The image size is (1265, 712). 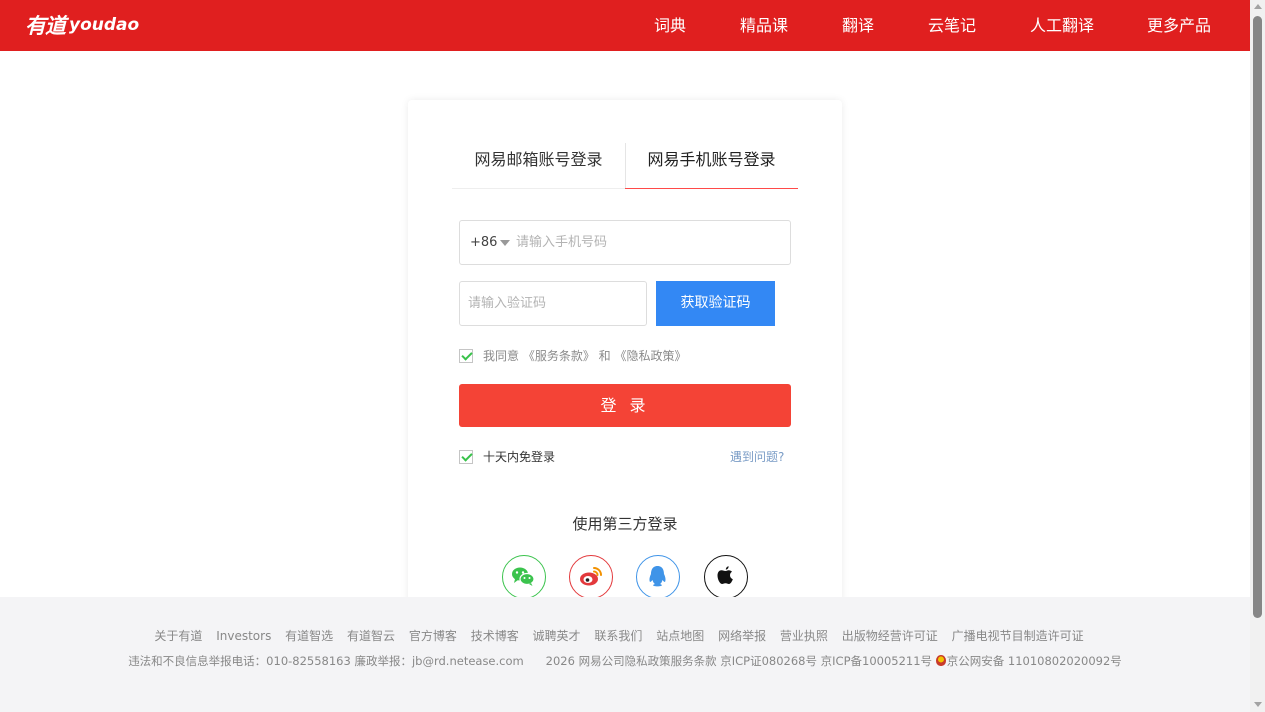 I want to click on footer-link: 关于有道, so click(x=178, y=636).